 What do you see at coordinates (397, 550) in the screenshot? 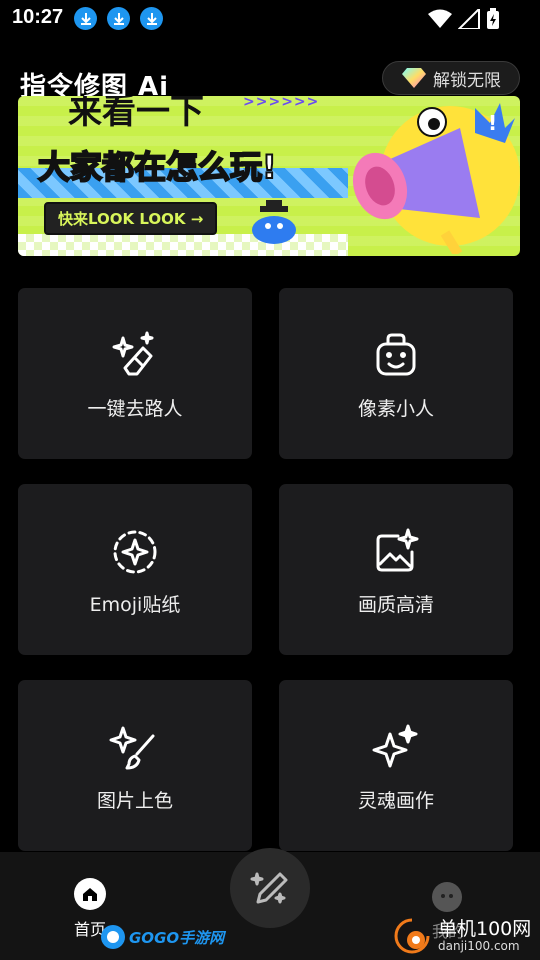
I see `image-sparkle-icon` at bounding box center [397, 550].